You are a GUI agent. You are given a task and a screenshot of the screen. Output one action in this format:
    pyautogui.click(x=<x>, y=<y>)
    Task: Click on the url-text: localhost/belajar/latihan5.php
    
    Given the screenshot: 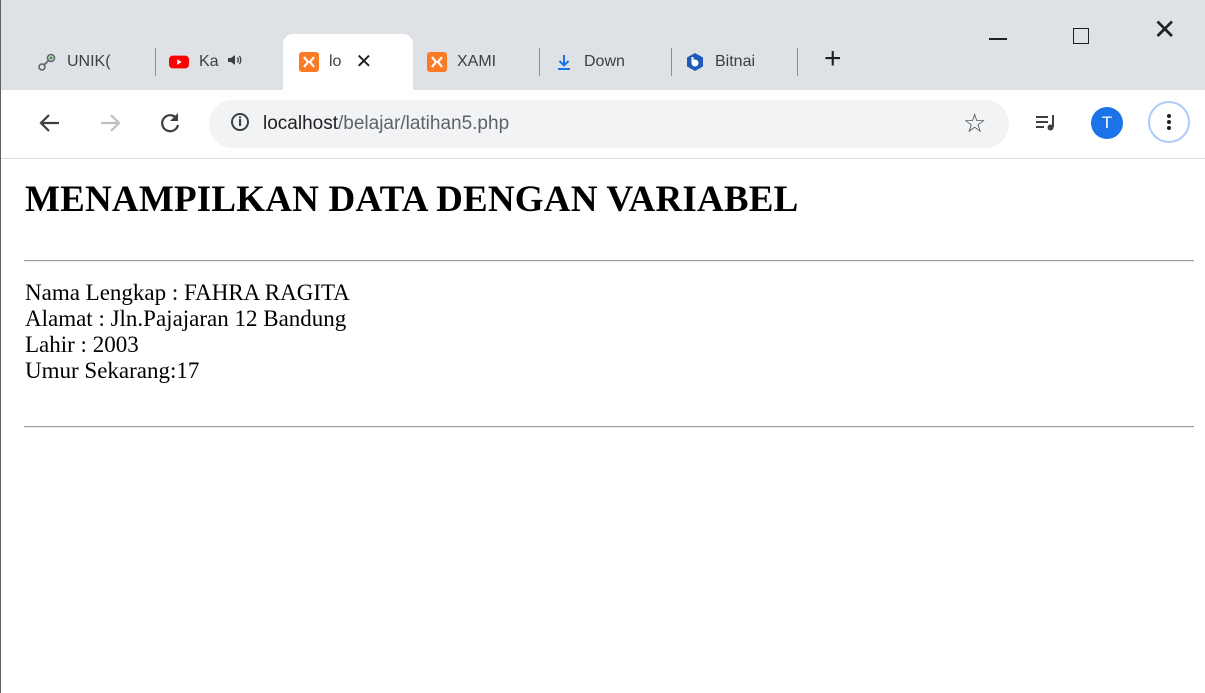 What is the action you would take?
    pyautogui.click(x=386, y=124)
    